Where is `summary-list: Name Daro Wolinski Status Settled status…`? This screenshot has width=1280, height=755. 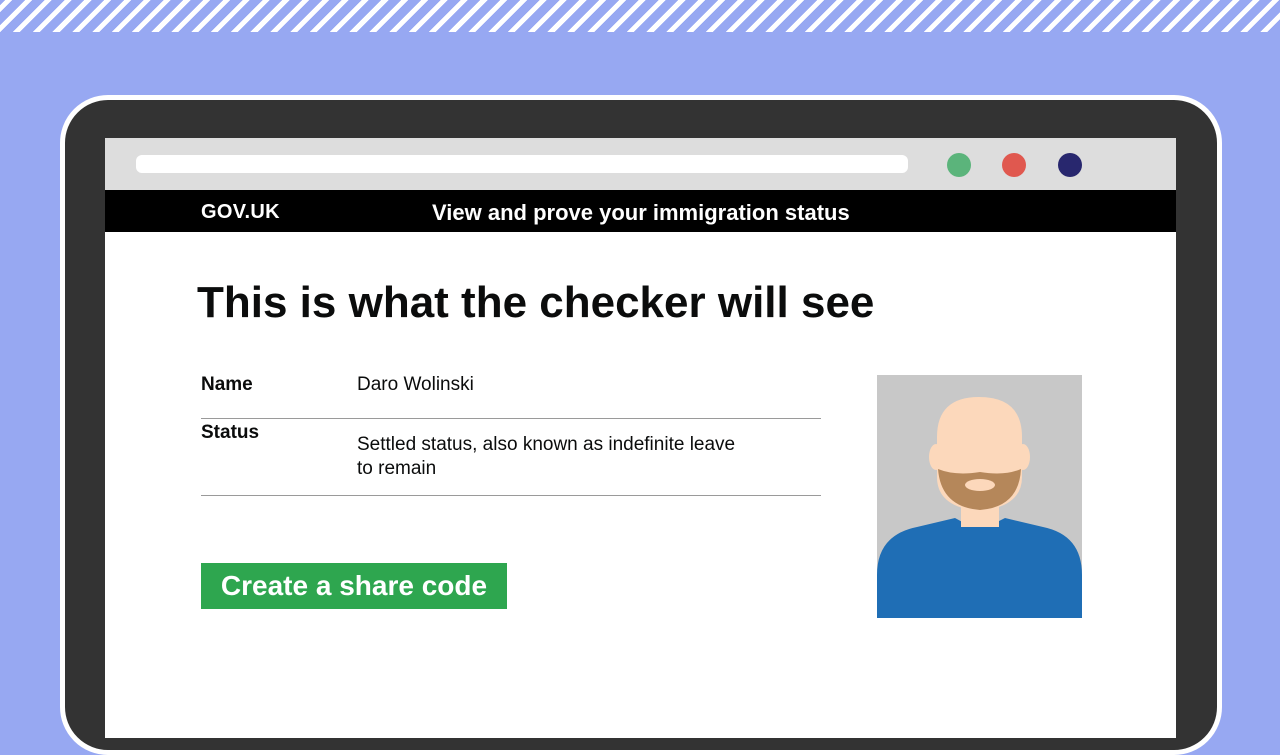
summary-list: Name Daro Wolinski Status Settled status… is located at coordinates (511, 431).